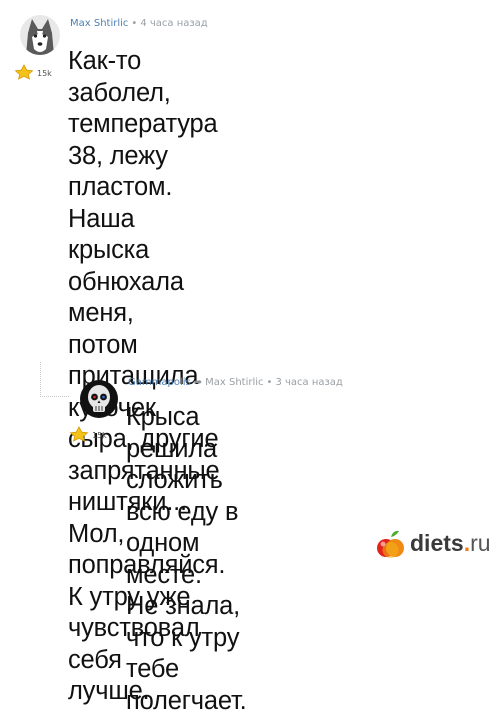 This screenshot has height=717, width=500. What do you see at coordinates (139, 23) in the screenshot?
I see `comment-meta: Max Shtirlic•4 часа назад` at bounding box center [139, 23].